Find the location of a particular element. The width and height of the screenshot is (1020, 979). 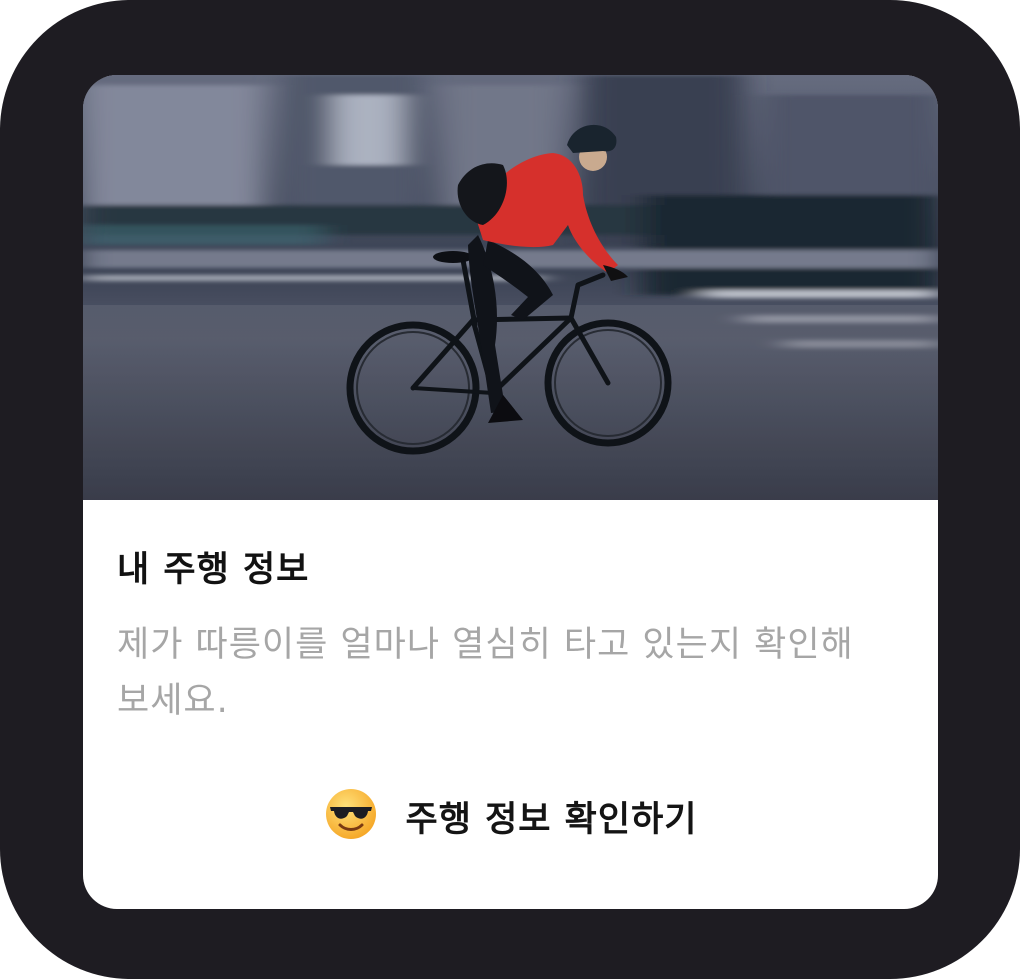

view-riding-info-button: 주행 정보 확인하기 is located at coordinates (510, 816).